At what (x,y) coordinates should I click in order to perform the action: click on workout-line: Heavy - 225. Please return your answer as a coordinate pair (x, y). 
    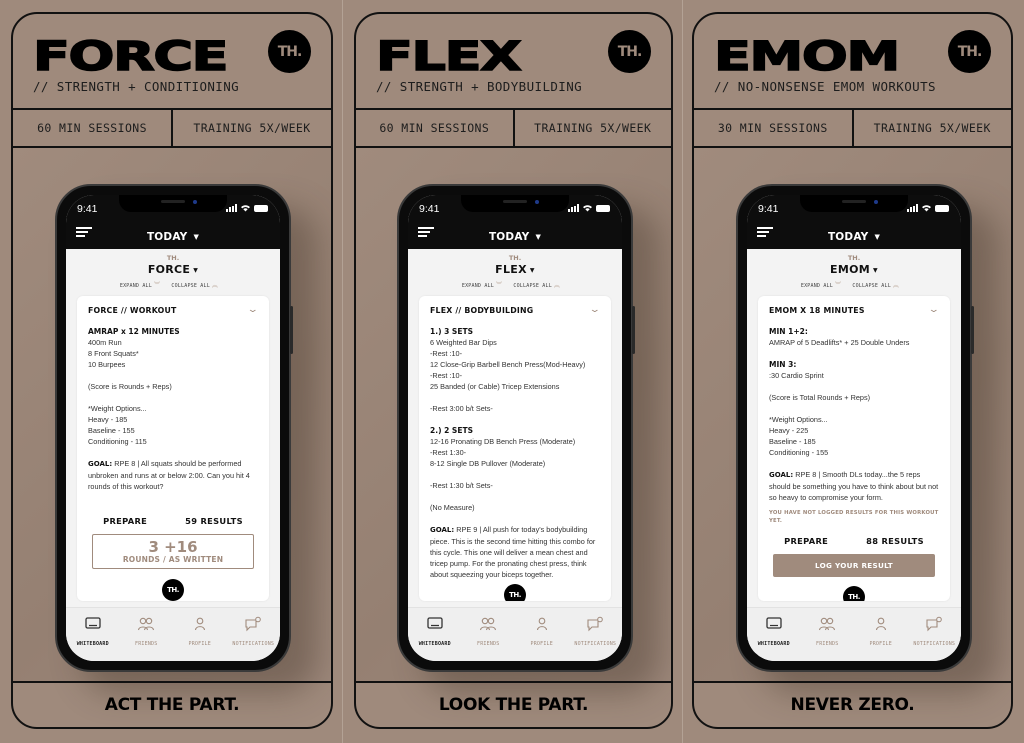
    Looking at the image, I should click on (789, 430).